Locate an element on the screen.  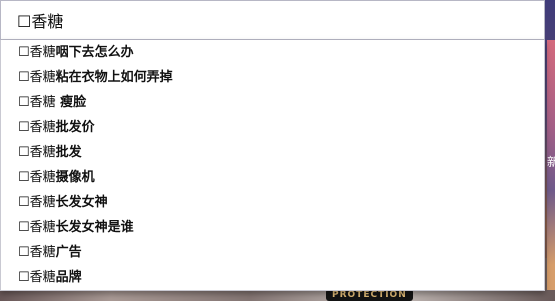
background-edge-text: 新 is located at coordinates (551, 162).